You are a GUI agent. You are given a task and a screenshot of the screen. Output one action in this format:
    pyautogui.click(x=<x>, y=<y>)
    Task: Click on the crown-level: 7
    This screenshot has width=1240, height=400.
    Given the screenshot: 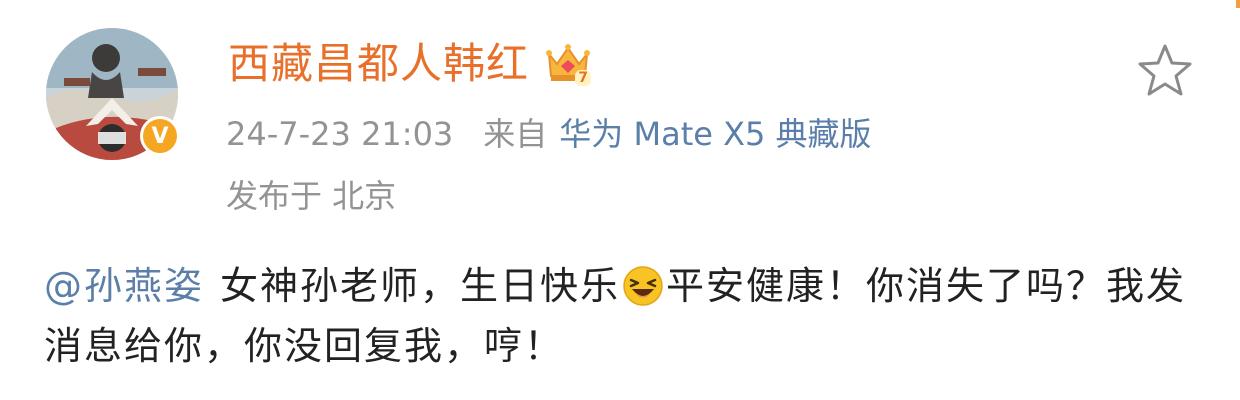 What is the action you would take?
    pyautogui.click(x=583, y=78)
    